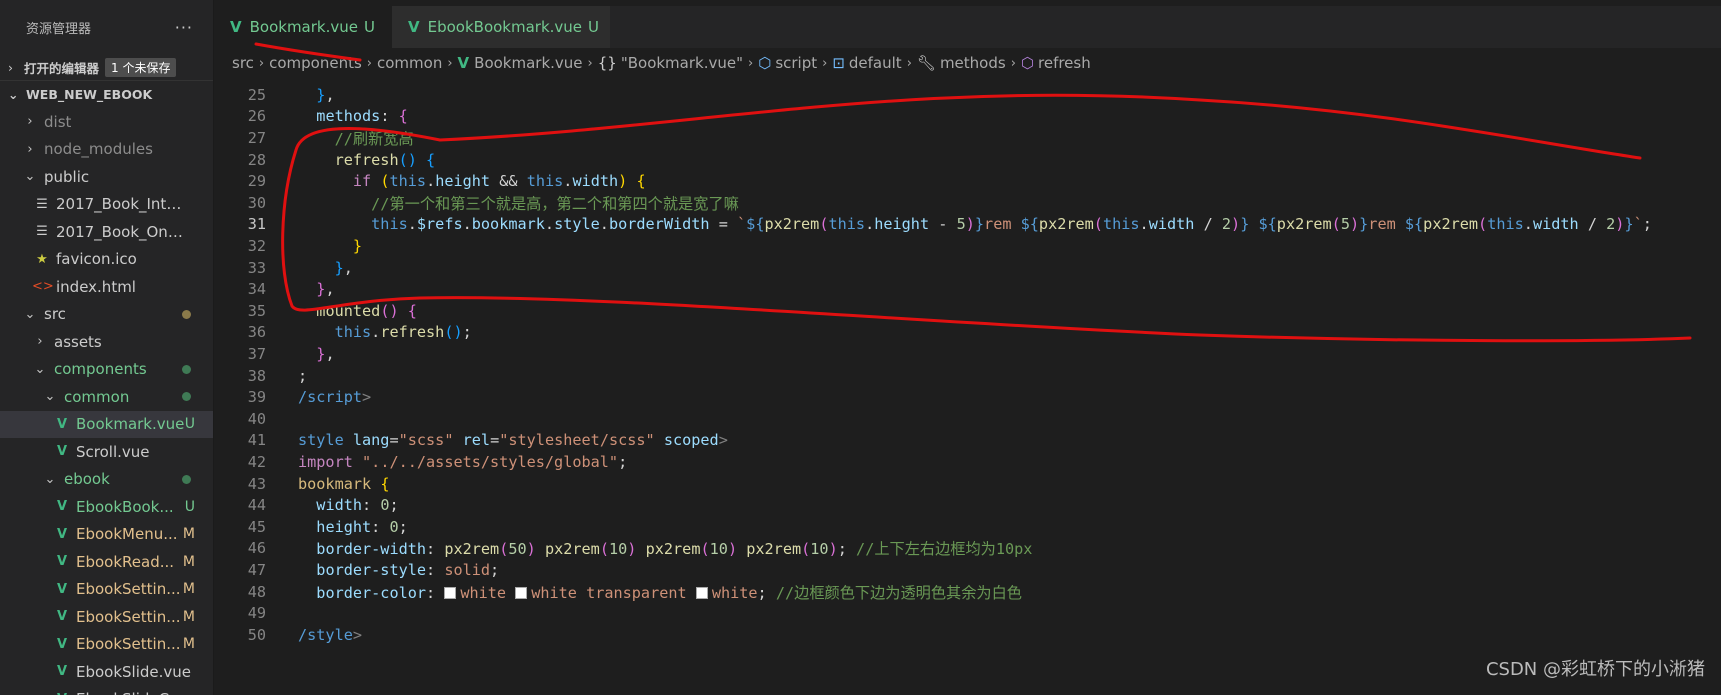 This screenshot has height=695, width=1721. I want to click on tree-item: <> index.html, so click(106, 287).